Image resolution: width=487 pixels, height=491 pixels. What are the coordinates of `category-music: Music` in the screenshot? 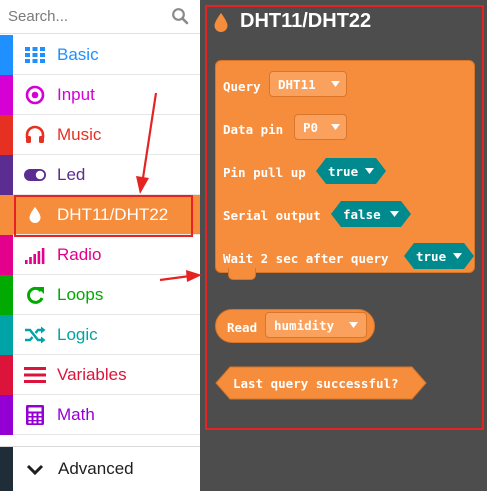 It's located at (100, 135).